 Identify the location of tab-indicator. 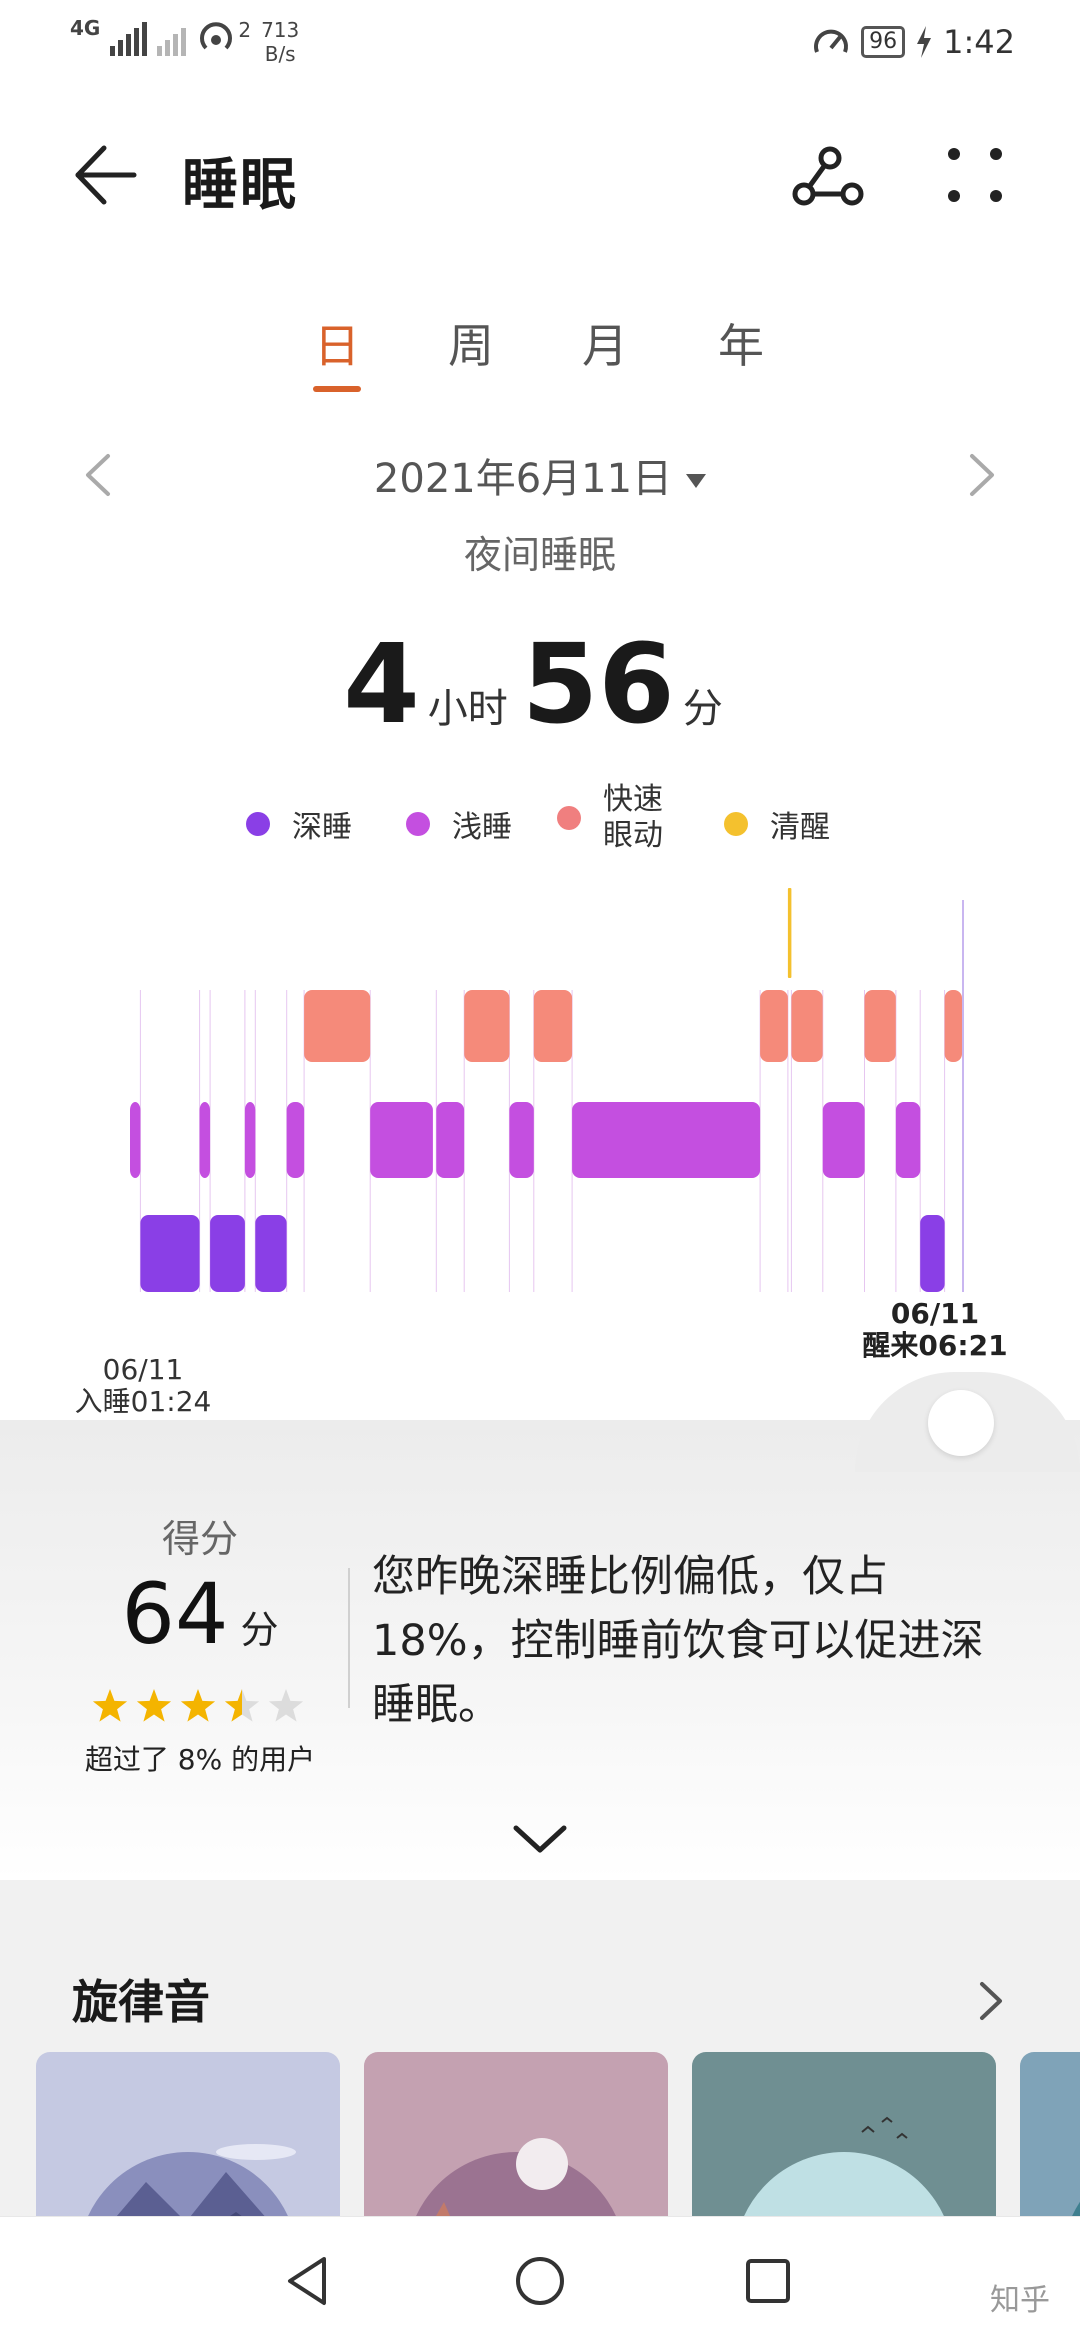
(337, 389).